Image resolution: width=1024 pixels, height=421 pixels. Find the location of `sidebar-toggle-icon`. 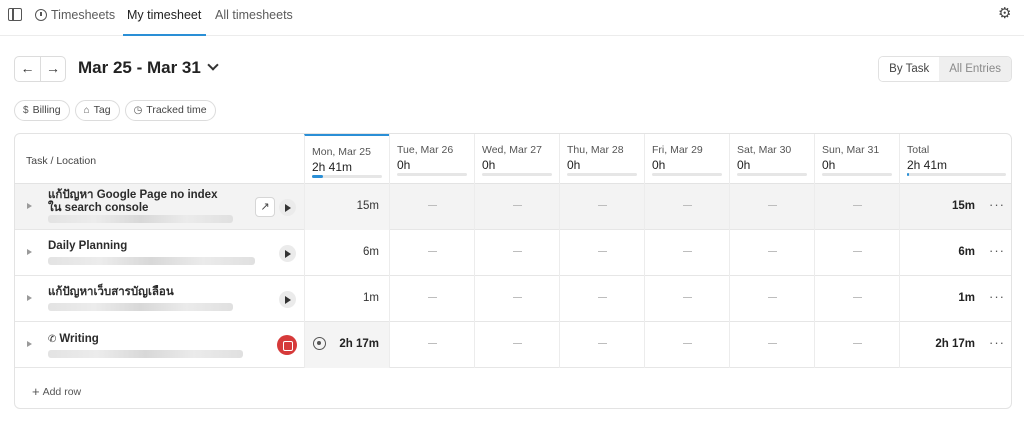

sidebar-toggle-icon is located at coordinates (15, 14).